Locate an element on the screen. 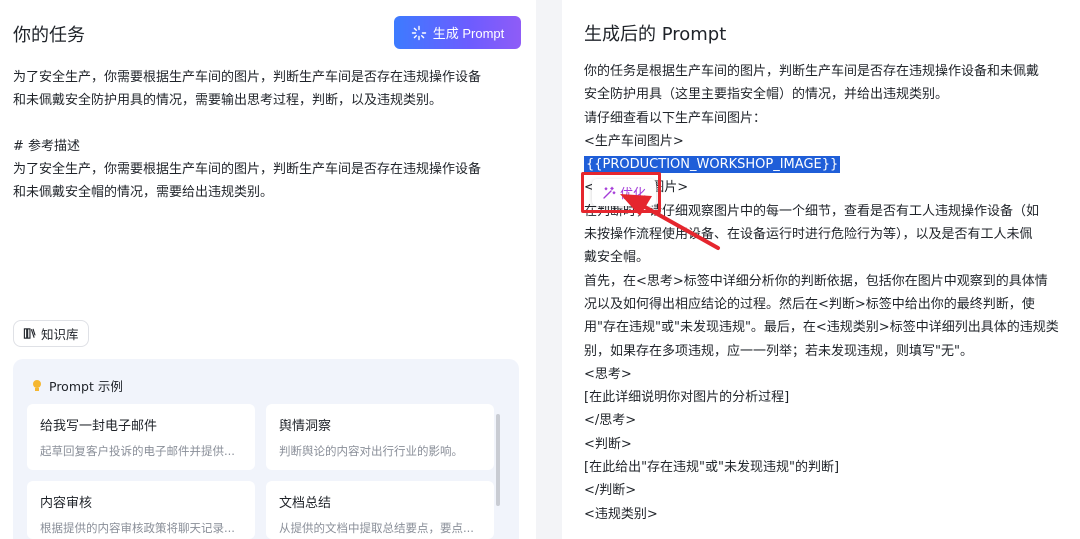 The image size is (1080, 539). prompt-line: 别，如果存在多项违规，应一一列举；若未发现违规，则填写"无"。 is located at coordinates (778, 351).